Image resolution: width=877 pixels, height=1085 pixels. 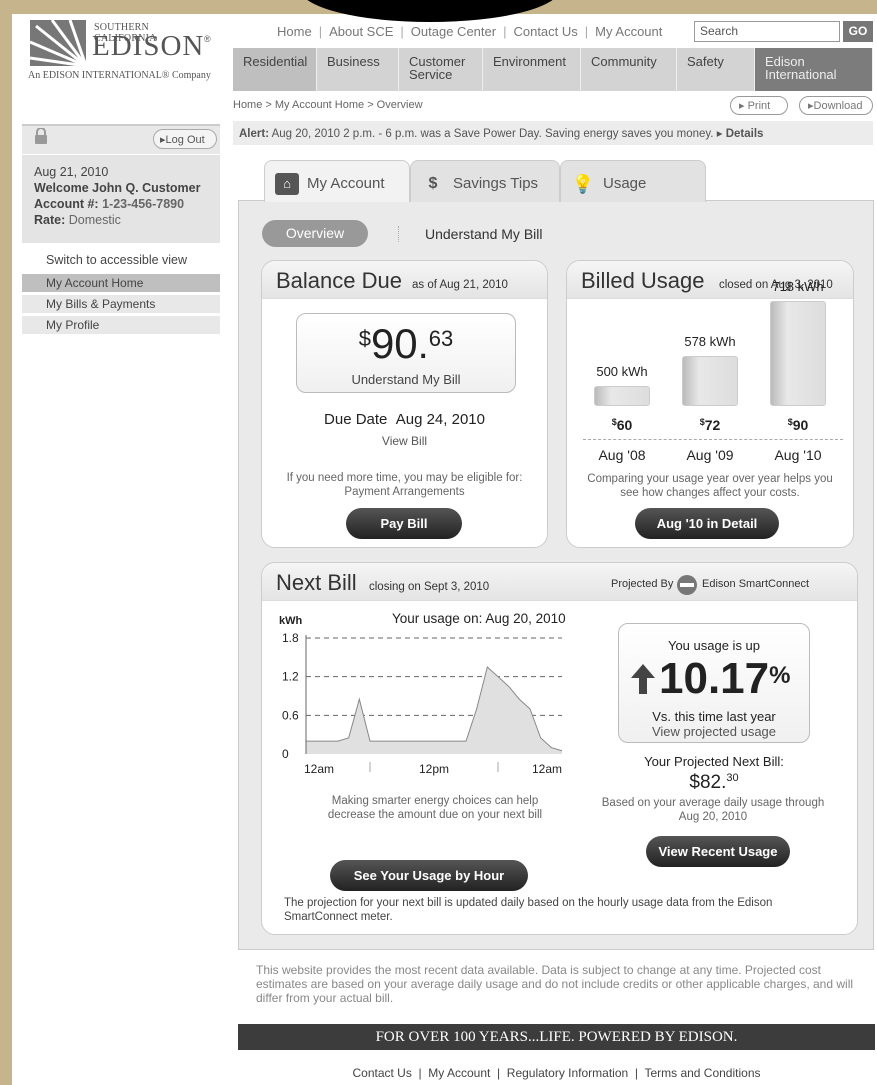 What do you see at coordinates (121, 304) in the screenshot?
I see `sidebar-item-bills-payments: My Bills & Payments` at bounding box center [121, 304].